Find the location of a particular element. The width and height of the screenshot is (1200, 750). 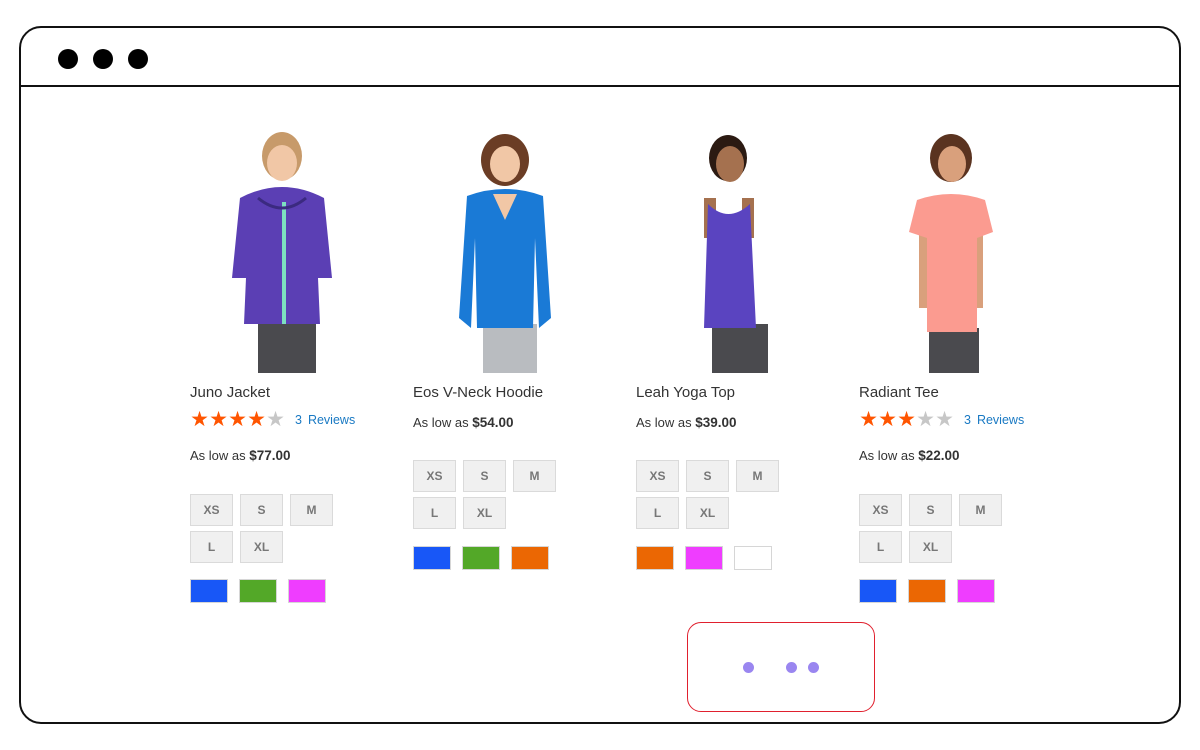

jacket-photo-icon is located at coordinates (282, 252).